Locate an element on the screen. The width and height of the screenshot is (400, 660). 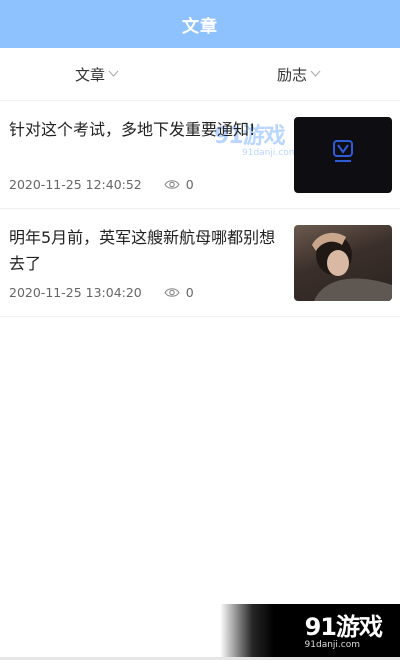
article-title: 明年5月前，英军这艘新航母哪都别想去了 is located at coordinates (142, 250).